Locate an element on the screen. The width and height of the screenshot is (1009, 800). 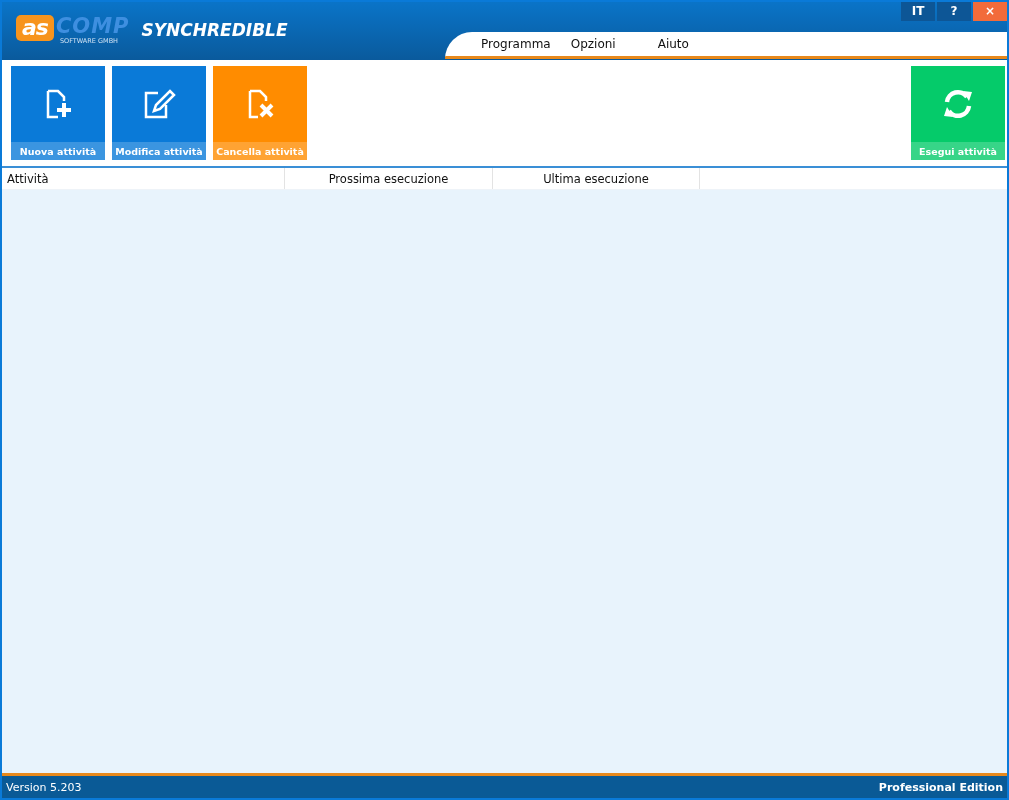
edit-document-icon is located at coordinates (159, 104).